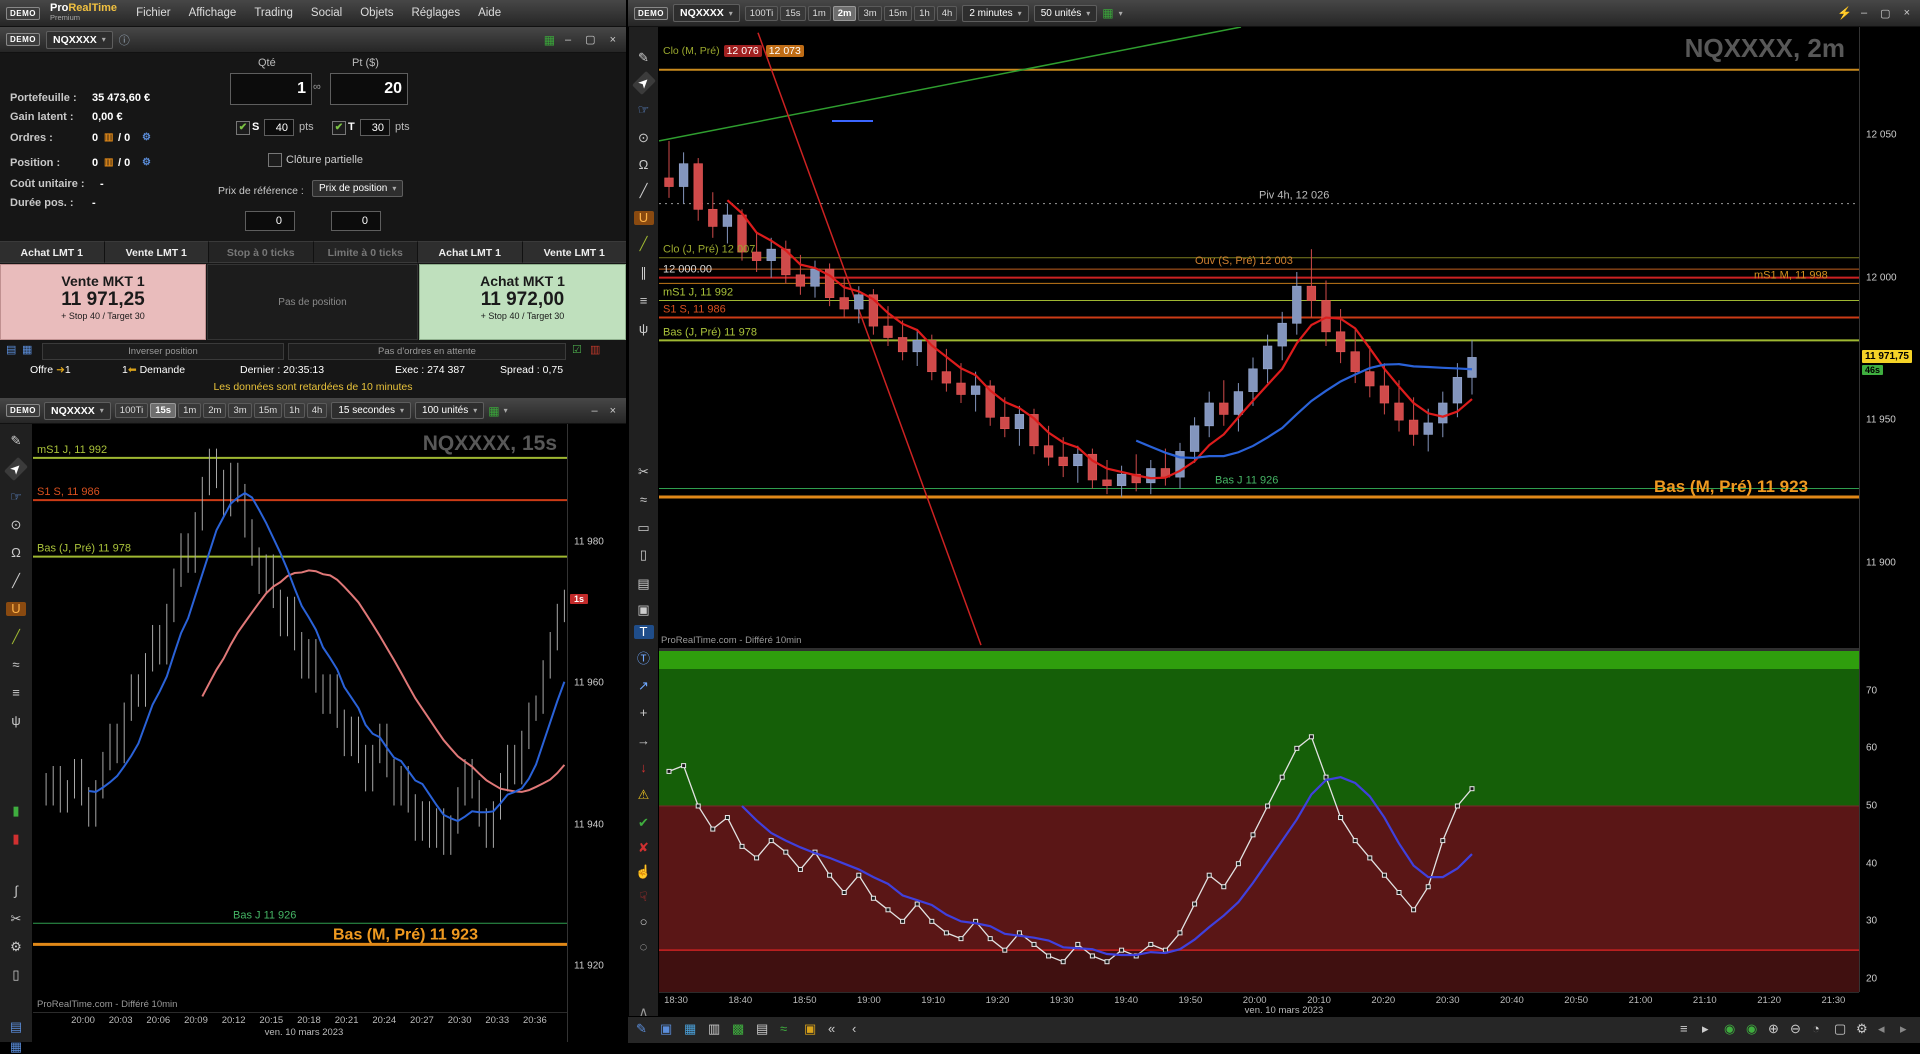 The width and height of the screenshot is (1920, 1054). What do you see at coordinates (108, 162) in the screenshot?
I see `position-calendar-icon: ▥` at bounding box center [108, 162].